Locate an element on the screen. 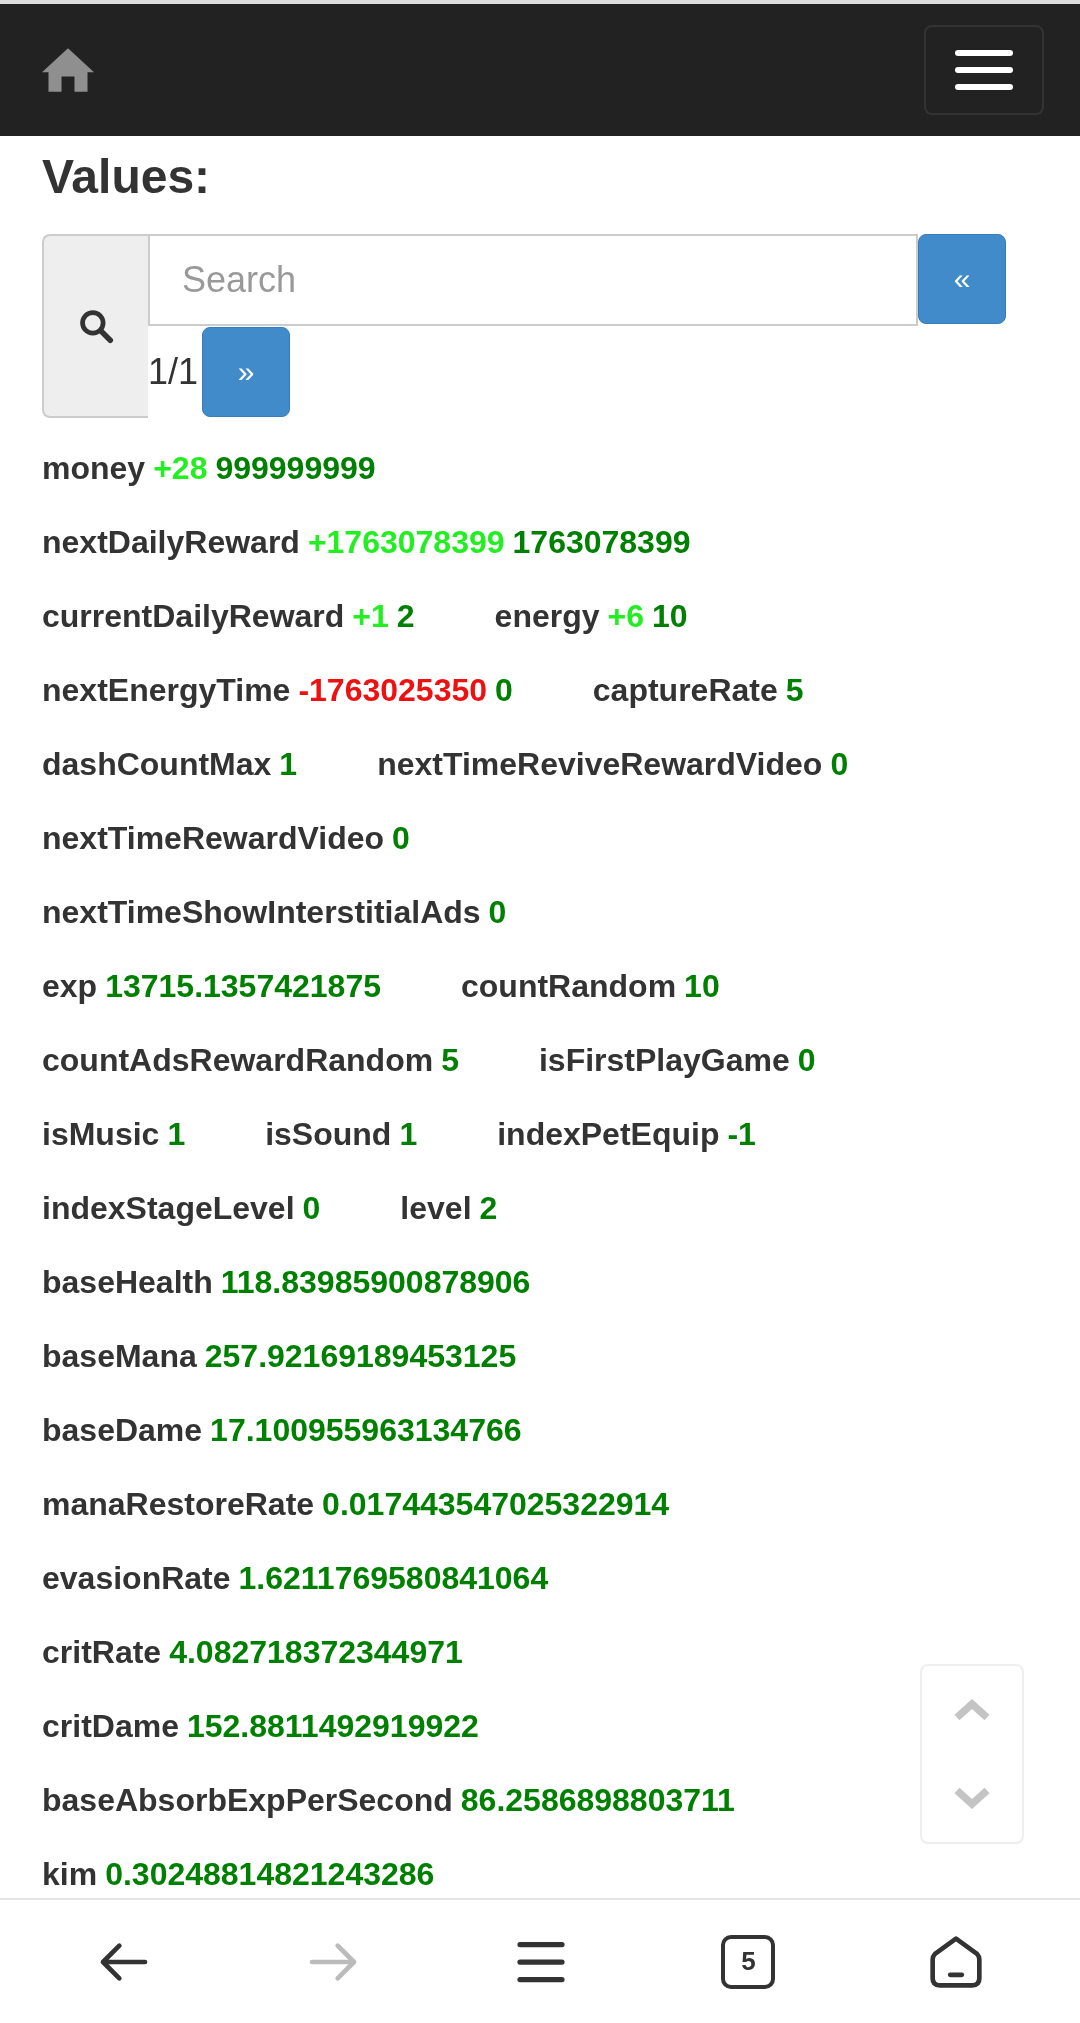 The height and width of the screenshot is (2023, 1080). value-number: 152.8811492919922 is located at coordinates (332, 1726).